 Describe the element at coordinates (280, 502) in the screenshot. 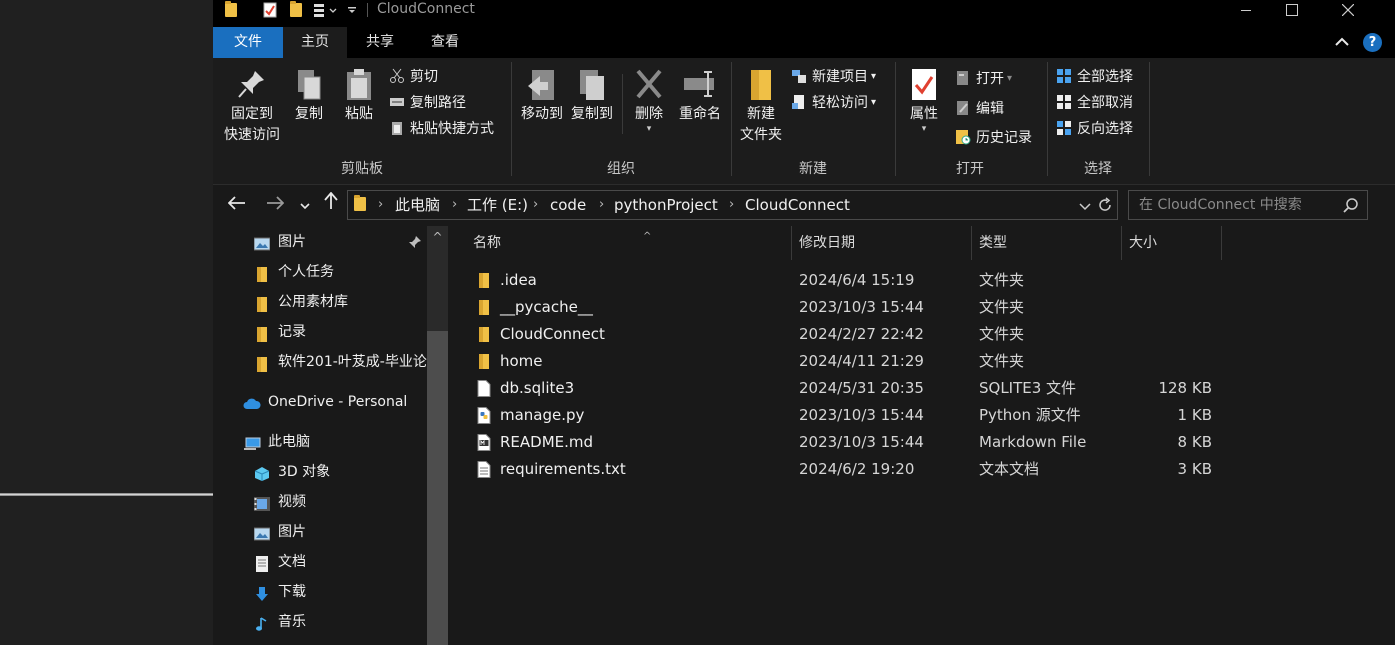

I see `nav-item-videos: 视频` at that location.